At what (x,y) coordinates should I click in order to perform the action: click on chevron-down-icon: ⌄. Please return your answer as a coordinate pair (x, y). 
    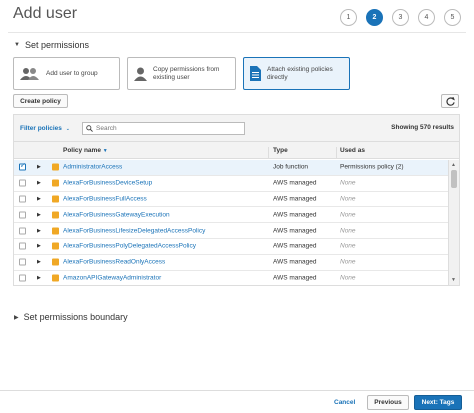
    Looking at the image, I should click on (67, 129).